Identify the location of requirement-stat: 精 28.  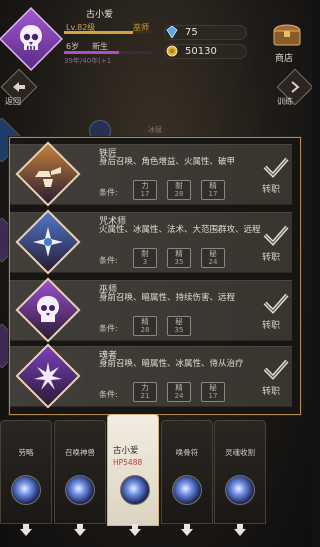
(145, 326).